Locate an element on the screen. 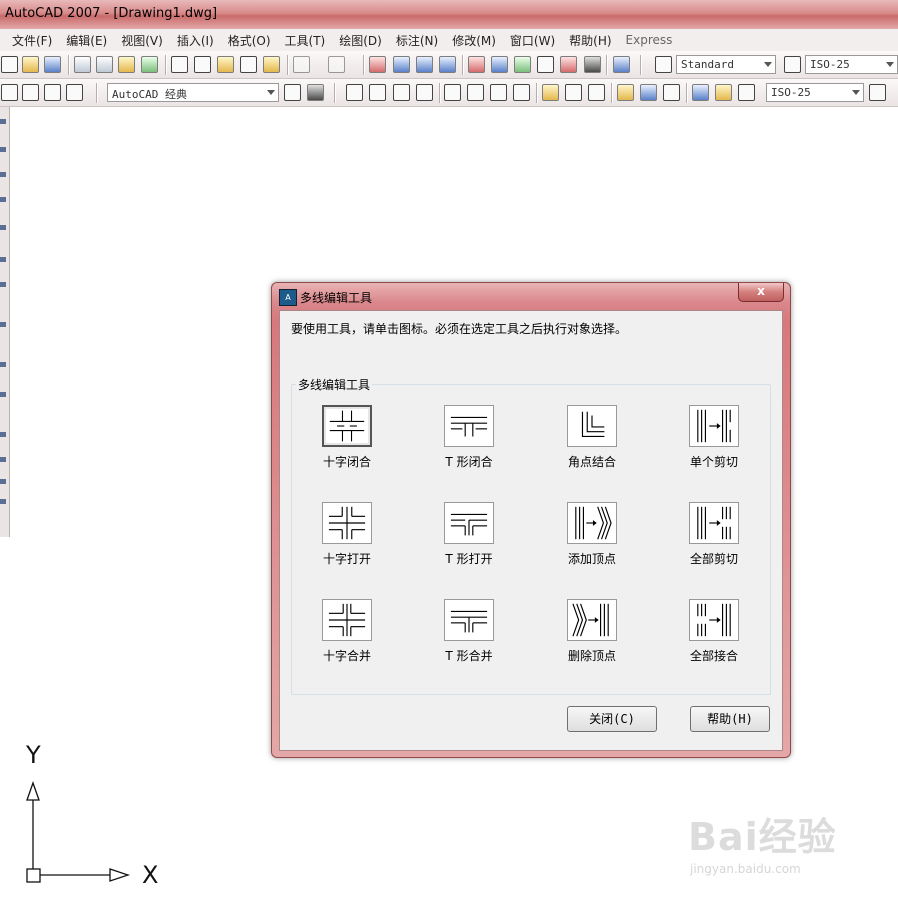 This screenshot has width=898, height=902. match-properties-icon is located at coordinates (248, 64).